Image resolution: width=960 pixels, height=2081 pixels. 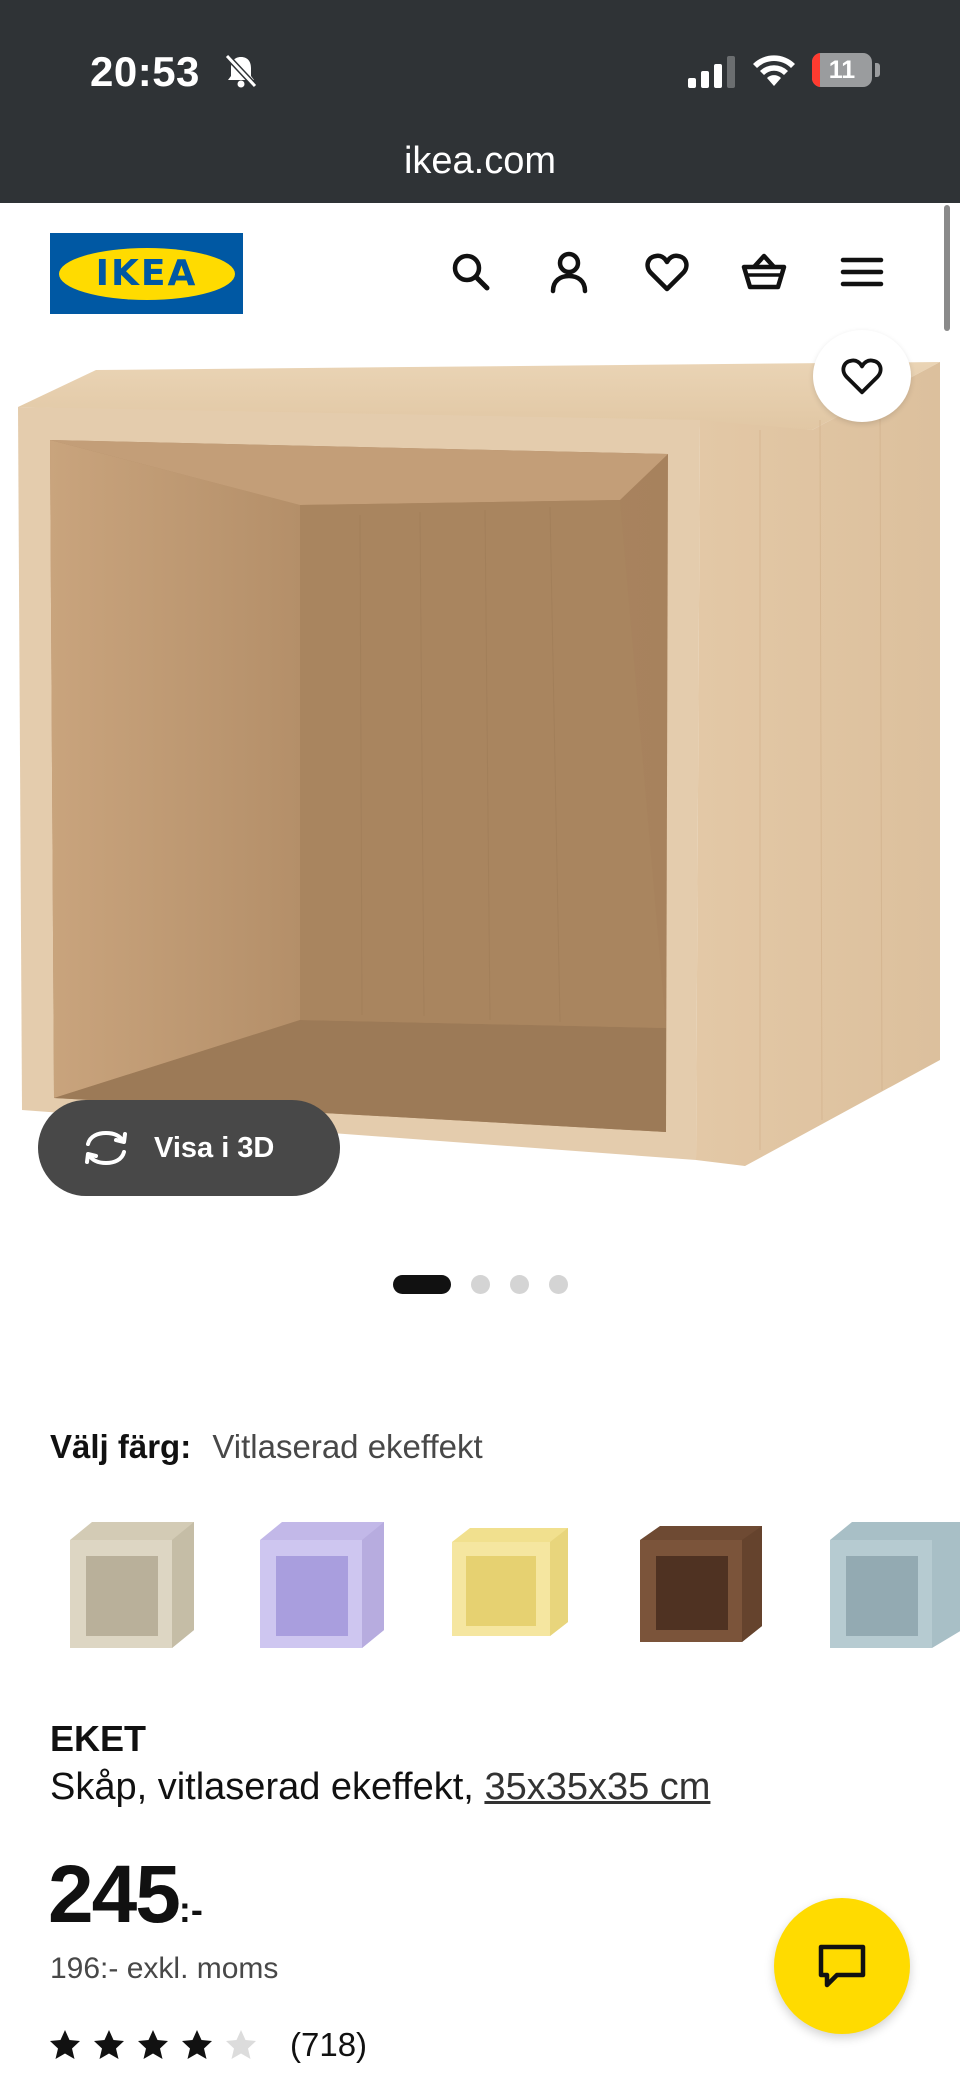 I want to click on logo-text: IKEA, so click(x=146, y=273).